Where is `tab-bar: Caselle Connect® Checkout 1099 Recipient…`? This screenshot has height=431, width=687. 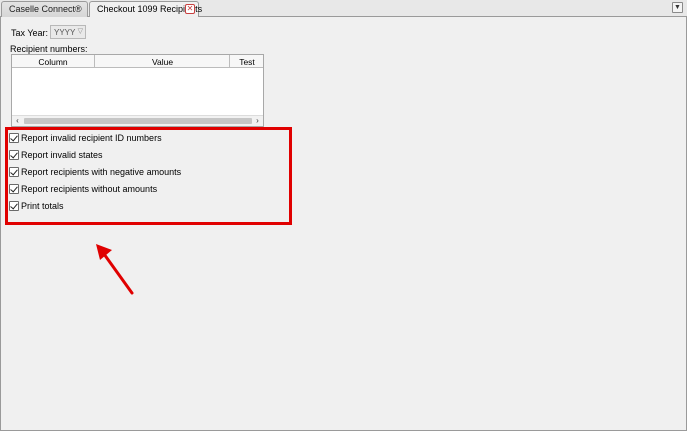 tab-bar: Caselle Connect® Checkout 1099 Recipient… is located at coordinates (343, 9).